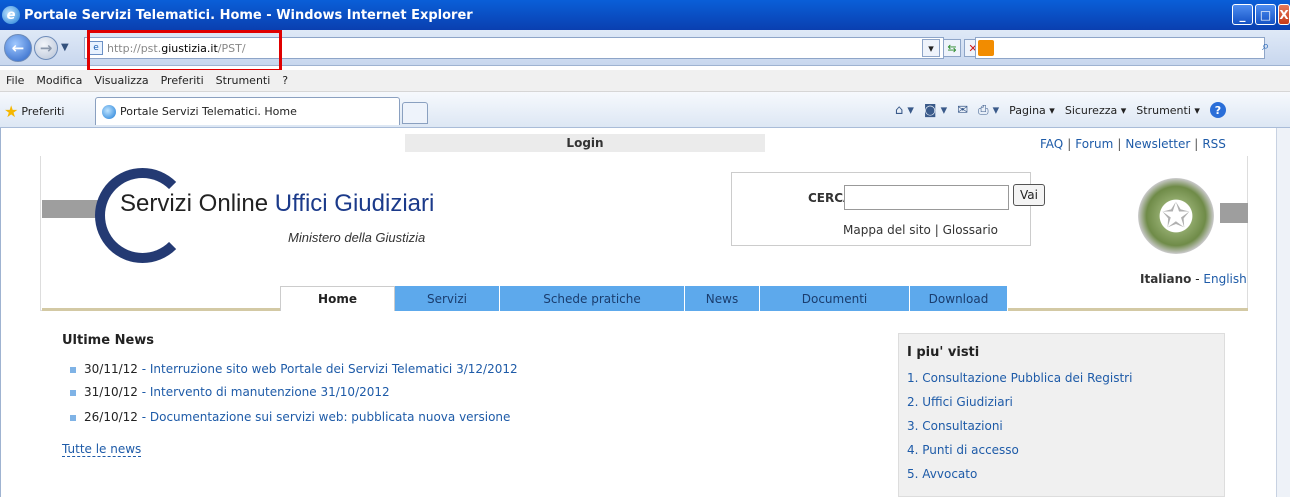 The width and height of the screenshot is (1290, 497). Describe the element at coordinates (585, 143) in the screenshot. I see `login-link: Login` at that location.